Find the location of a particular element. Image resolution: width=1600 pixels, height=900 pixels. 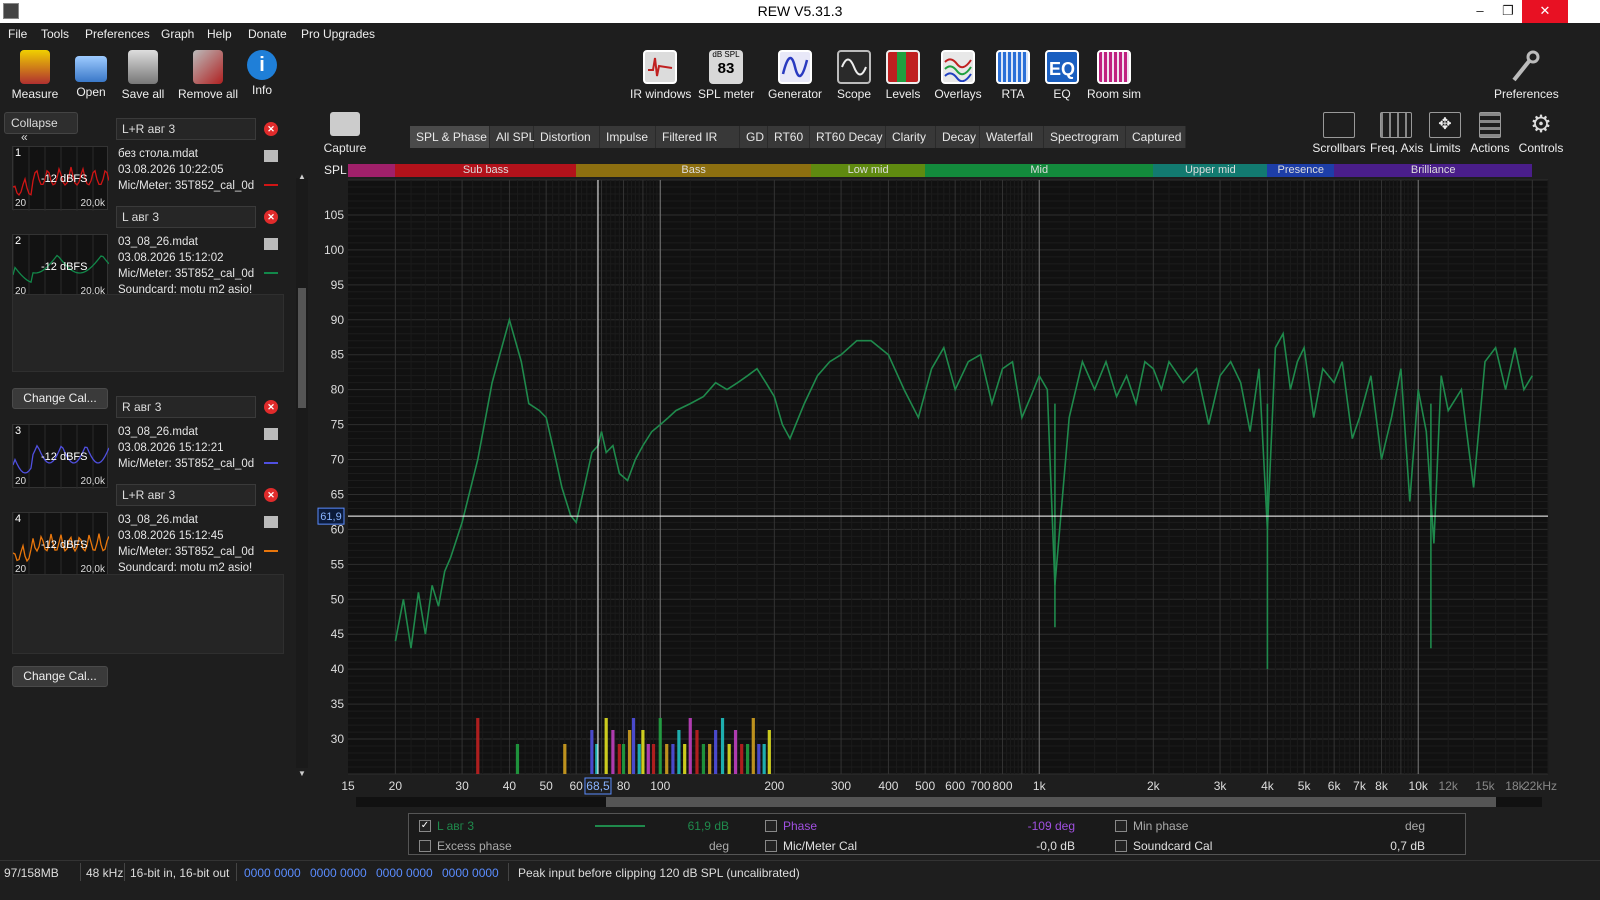

x-tick-label: 100 is located at coordinates (660, 786).